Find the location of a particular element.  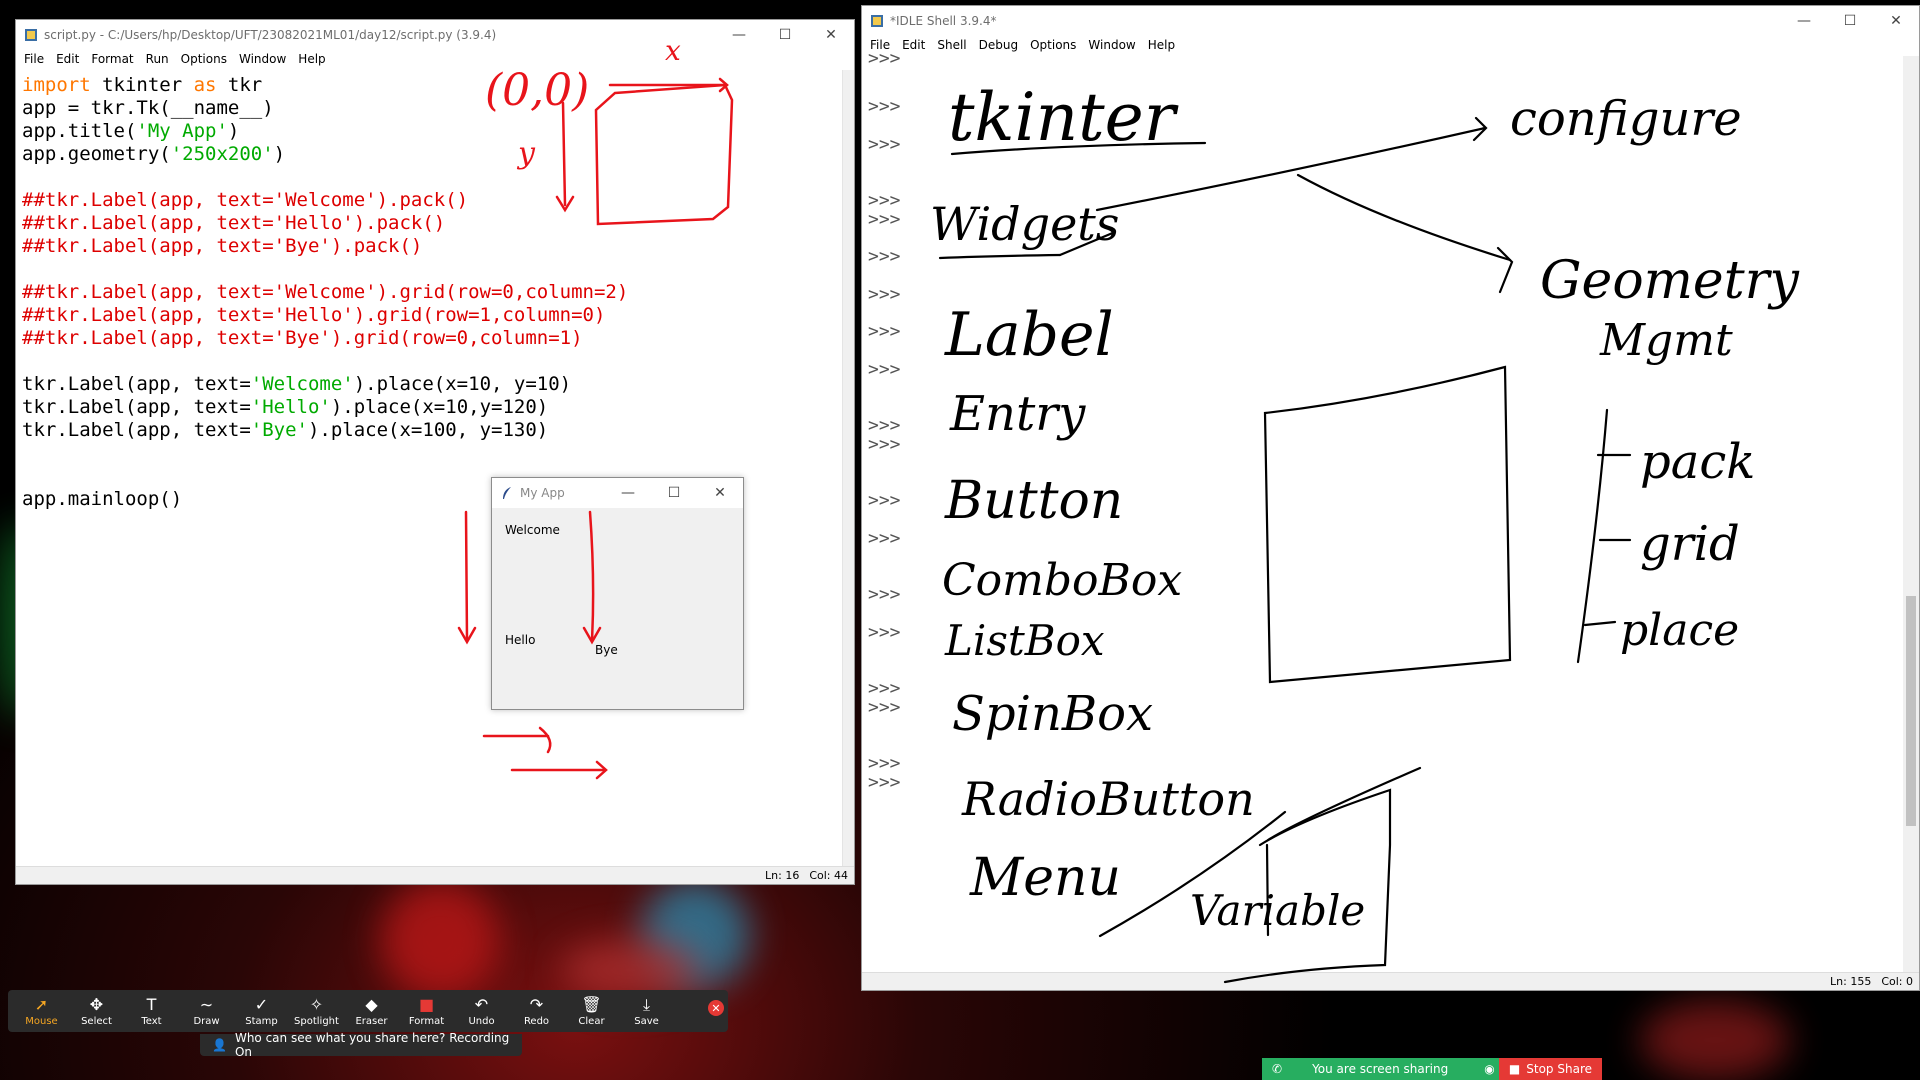

code-line: ##tkr.Label(app, text='Welcome').pack() is located at coordinates (432, 200).